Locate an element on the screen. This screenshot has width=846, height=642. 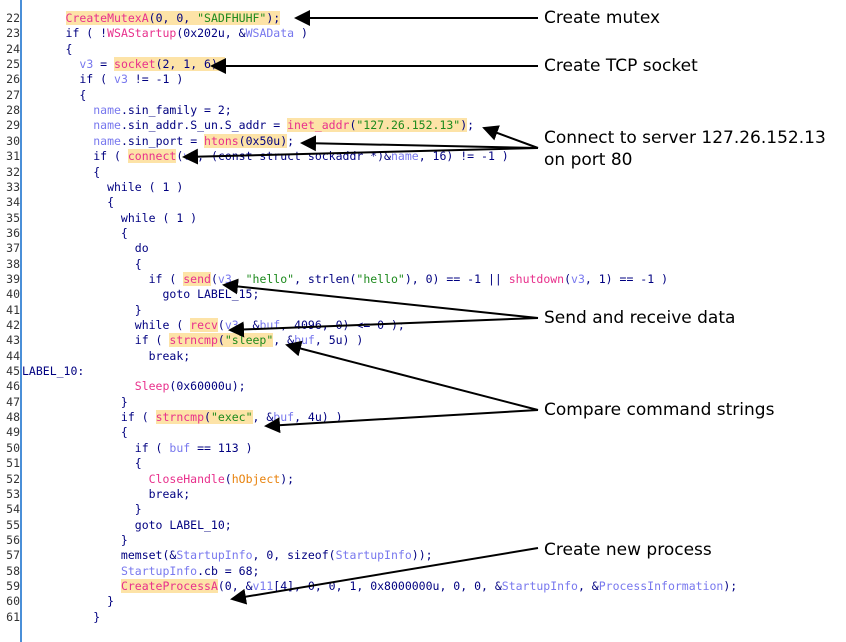
annotation-create-process: Create new process is located at coordinates (628, 550).